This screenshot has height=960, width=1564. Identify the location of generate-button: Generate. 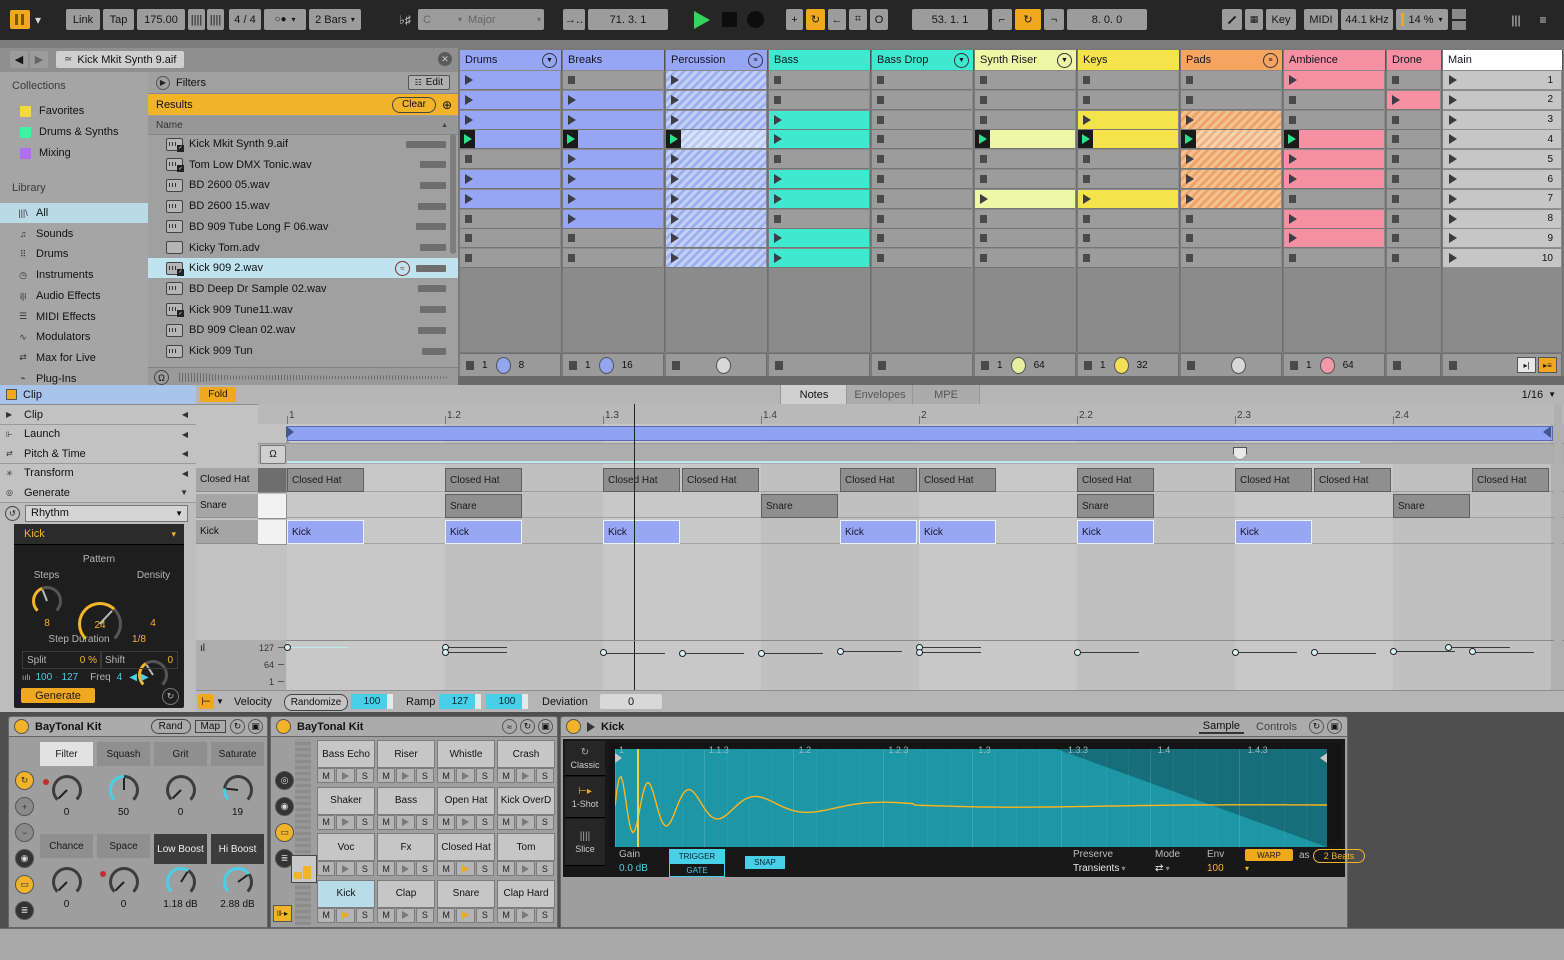
(58, 695).